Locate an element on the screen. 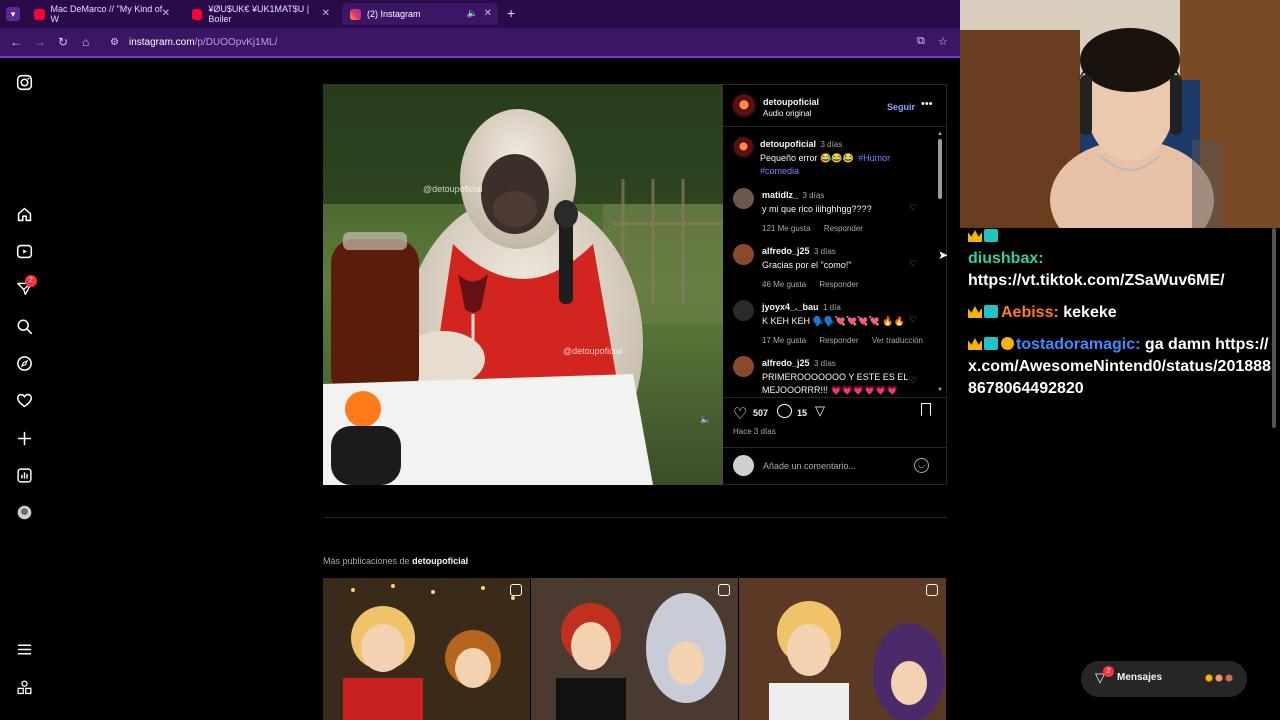  create-plus-icon is located at coordinates (24, 438).